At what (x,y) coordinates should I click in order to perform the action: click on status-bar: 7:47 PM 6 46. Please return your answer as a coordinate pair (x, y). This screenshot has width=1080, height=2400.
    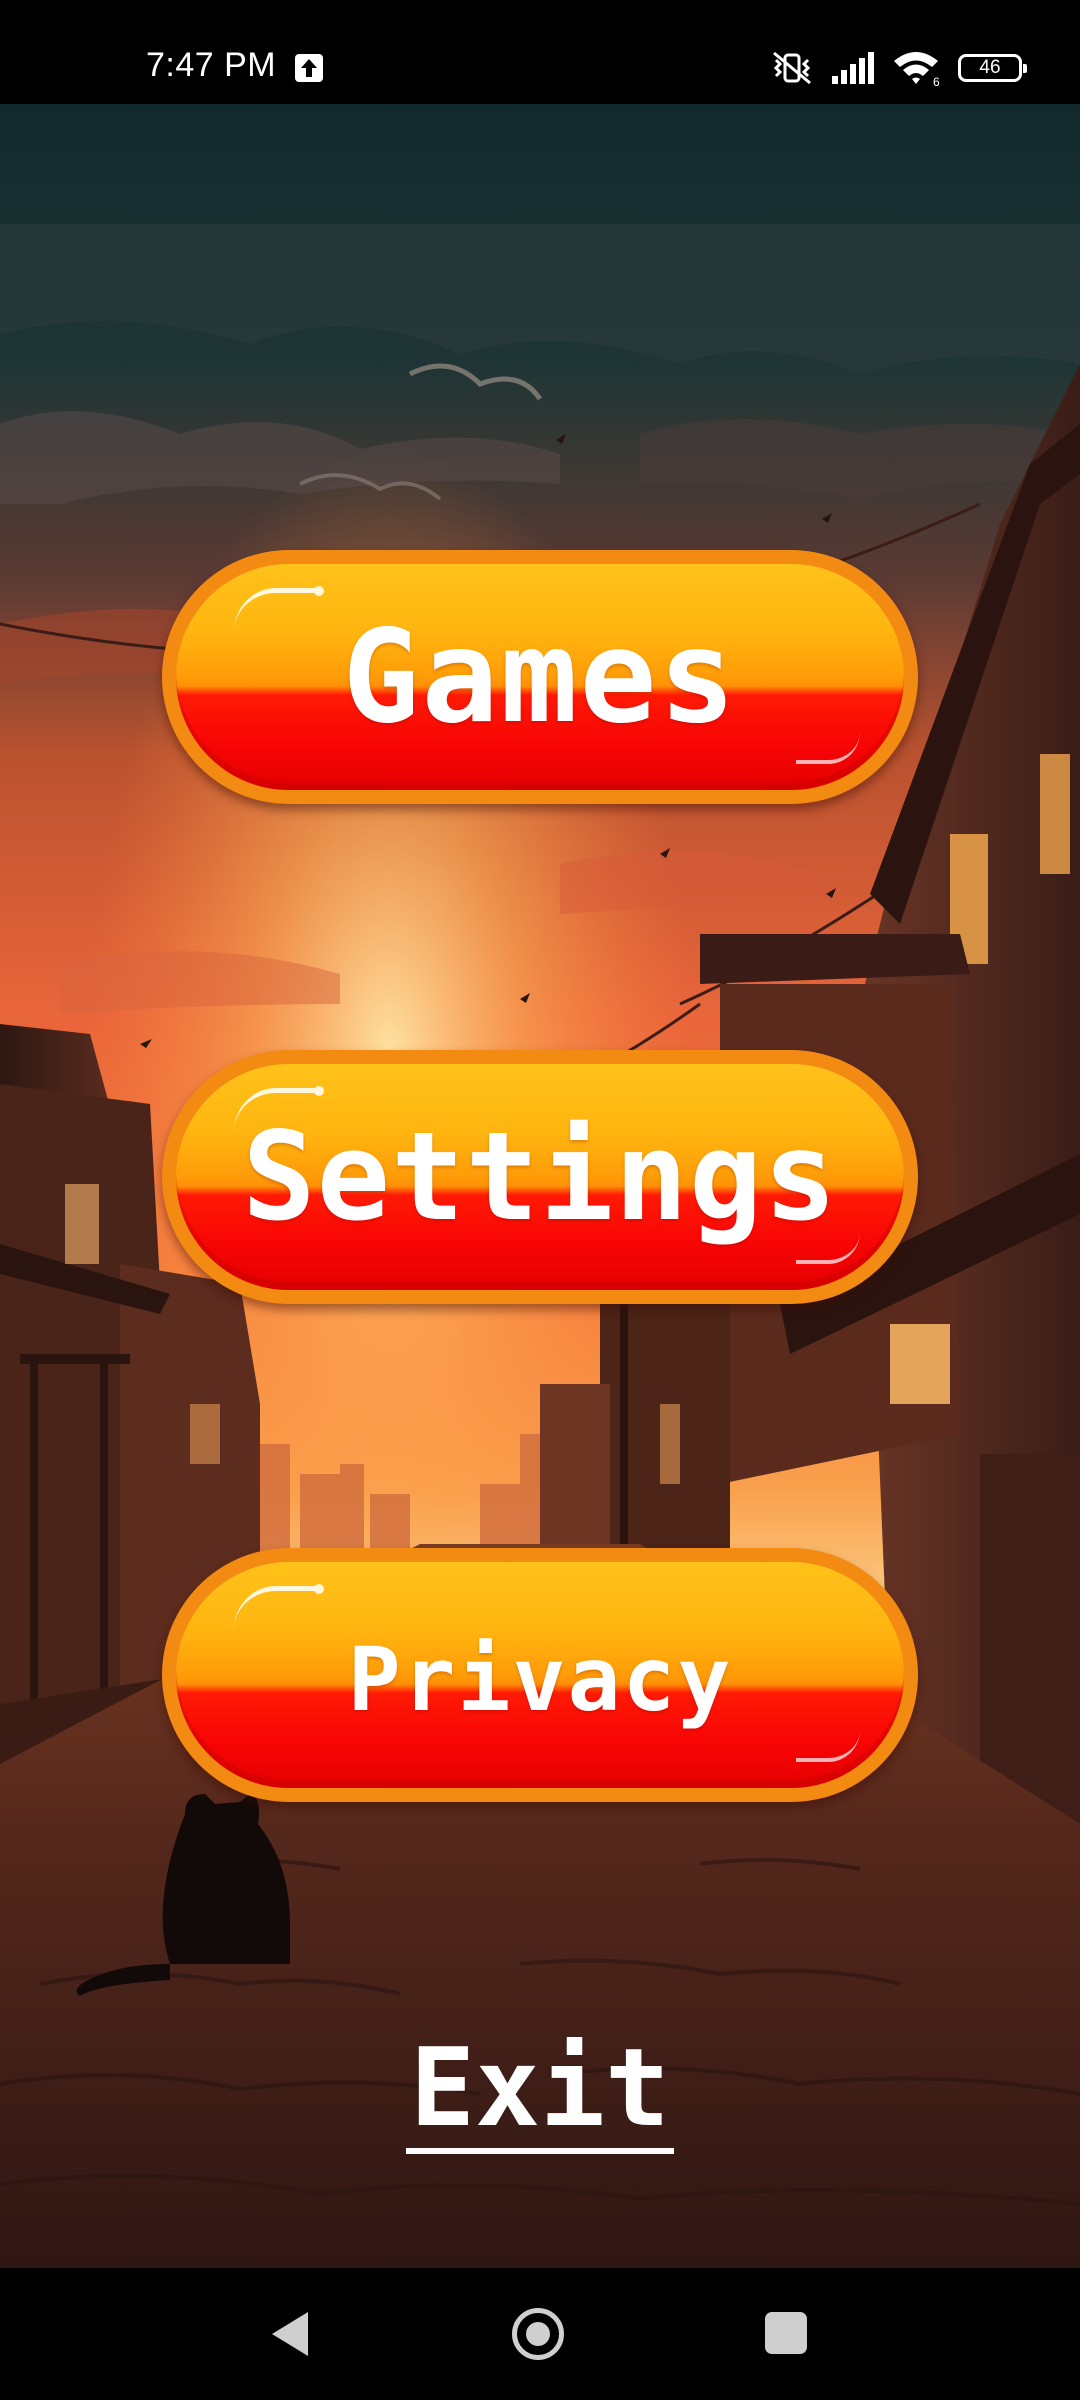
    Looking at the image, I should click on (540, 52).